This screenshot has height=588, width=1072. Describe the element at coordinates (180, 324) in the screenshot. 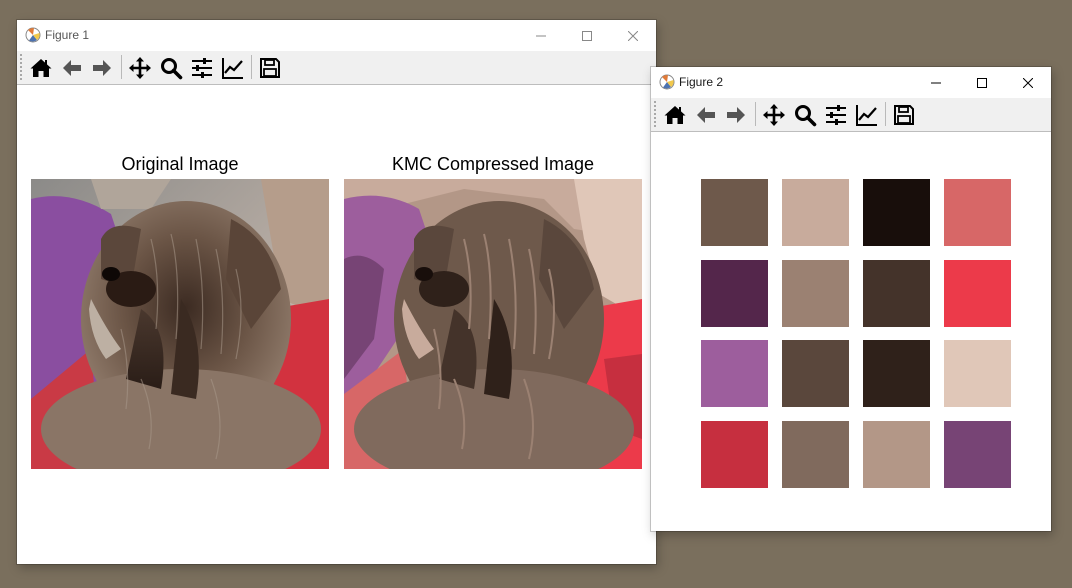

I see `original-image` at that location.